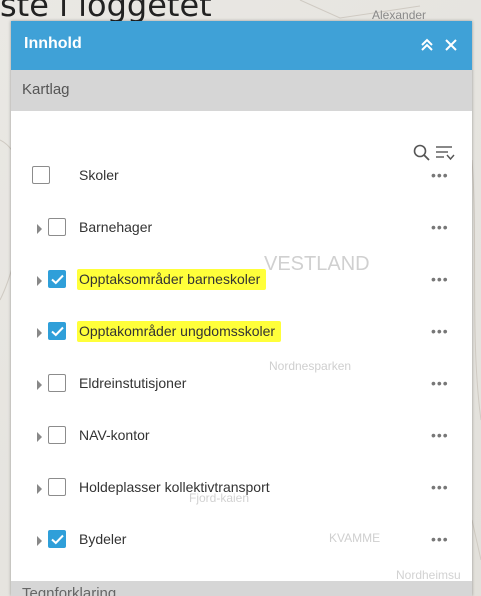 The width and height of the screenshot is (481, 596). What do you see at coordinates (241, 178) in the screenshot?
I see `layer-row-skoler: Skoler •••` at bounding box center [241, 178].